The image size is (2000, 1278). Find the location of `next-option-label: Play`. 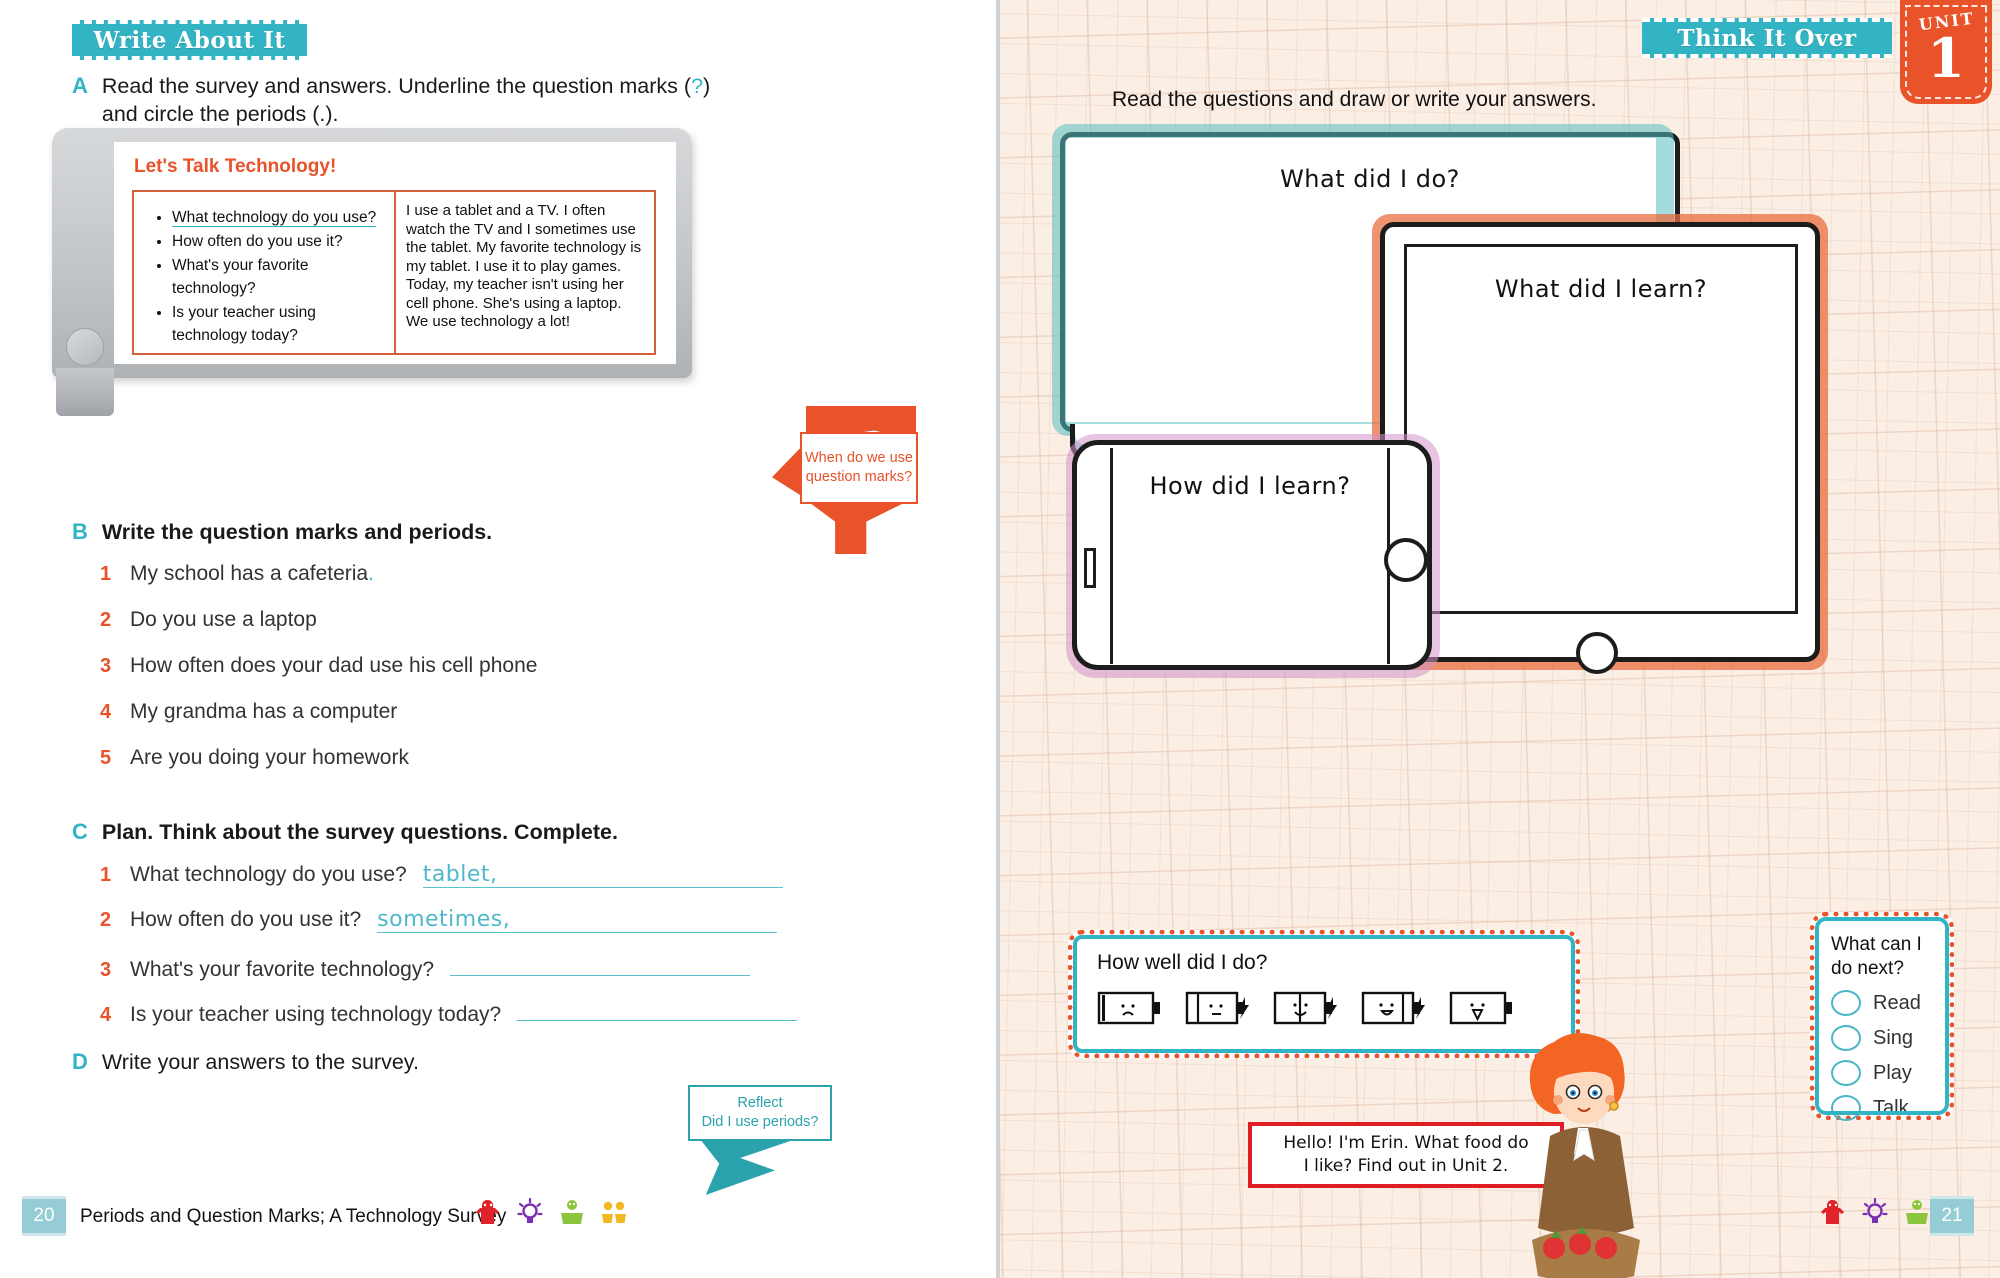

next-option-label: Play is located at coordinates (1892, 1072).